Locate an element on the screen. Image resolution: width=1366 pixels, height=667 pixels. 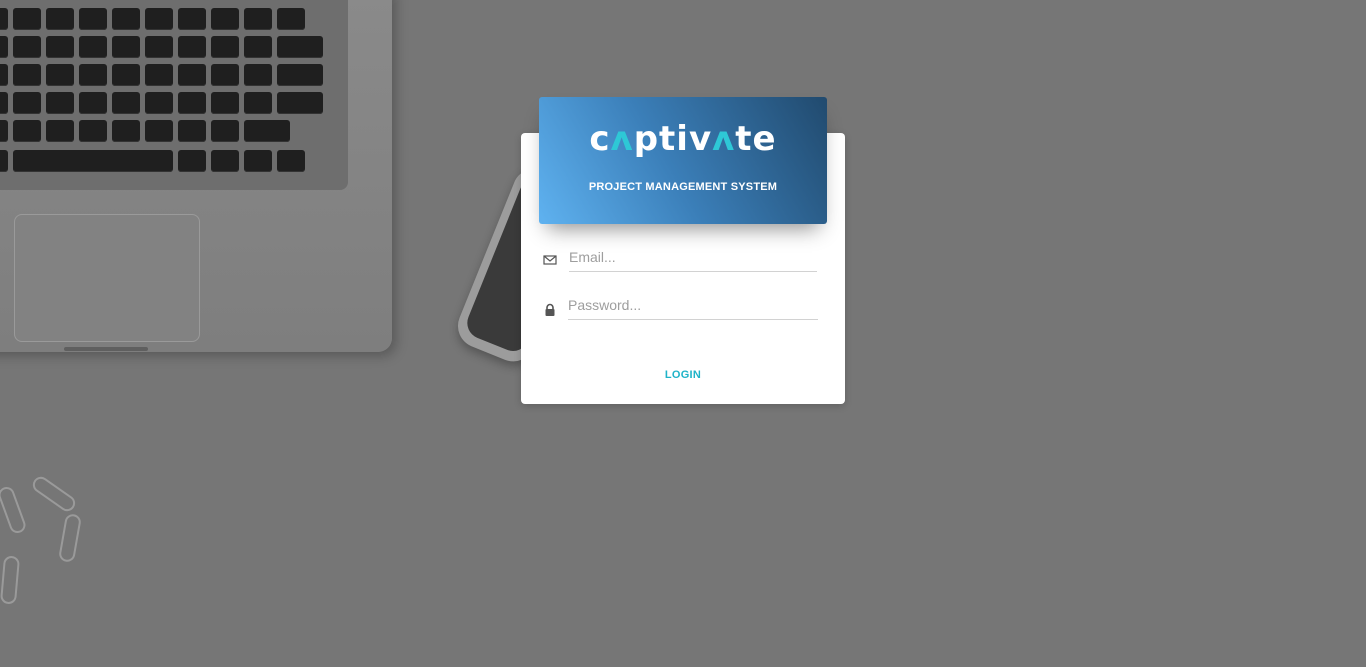
password-input is located at coordinates (693, 305).